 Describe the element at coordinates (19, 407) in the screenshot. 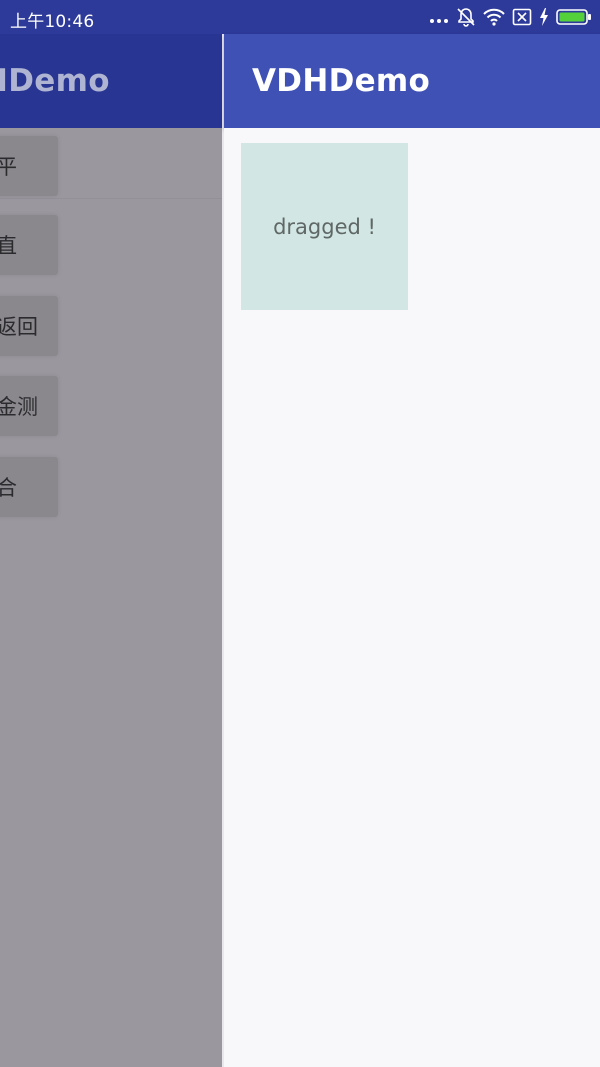

I see `ghost-button-label: 金测` at that location.